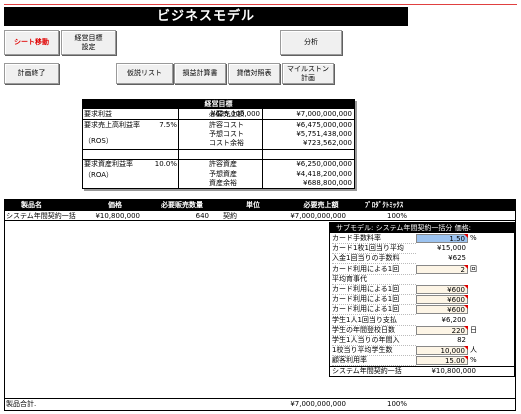 The width and height of the screenshot is (521, 414). I want to click on end-plan-label: 計画終了, so click(31, 73).